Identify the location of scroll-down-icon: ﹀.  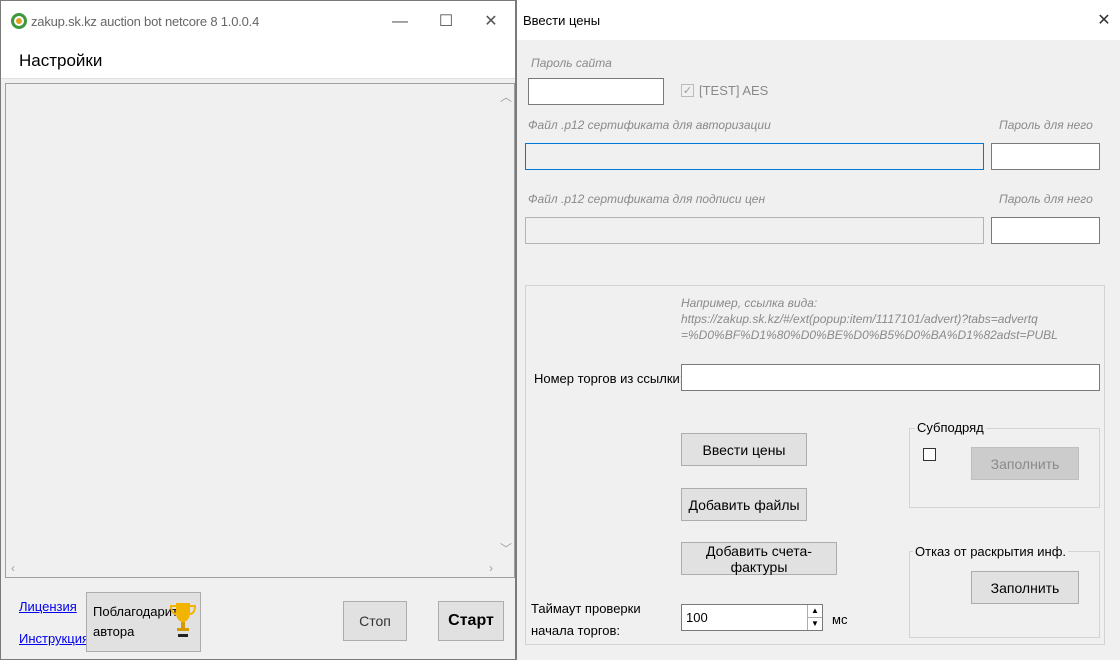
(506, 548).